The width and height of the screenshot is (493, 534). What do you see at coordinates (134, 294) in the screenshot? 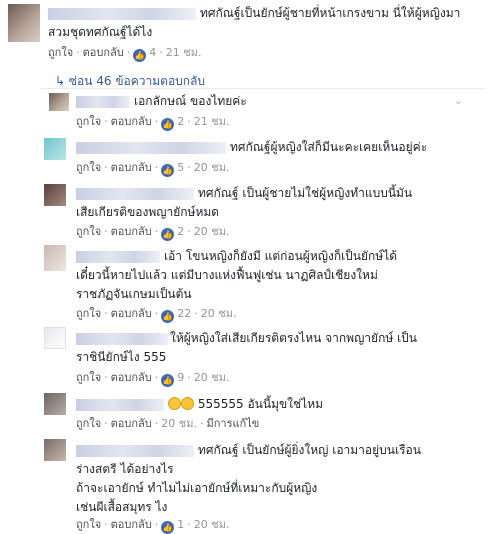
I see `reply-text: ราชภัฏจันเกษมเป็นต้น` at bounding box center [134, 294].